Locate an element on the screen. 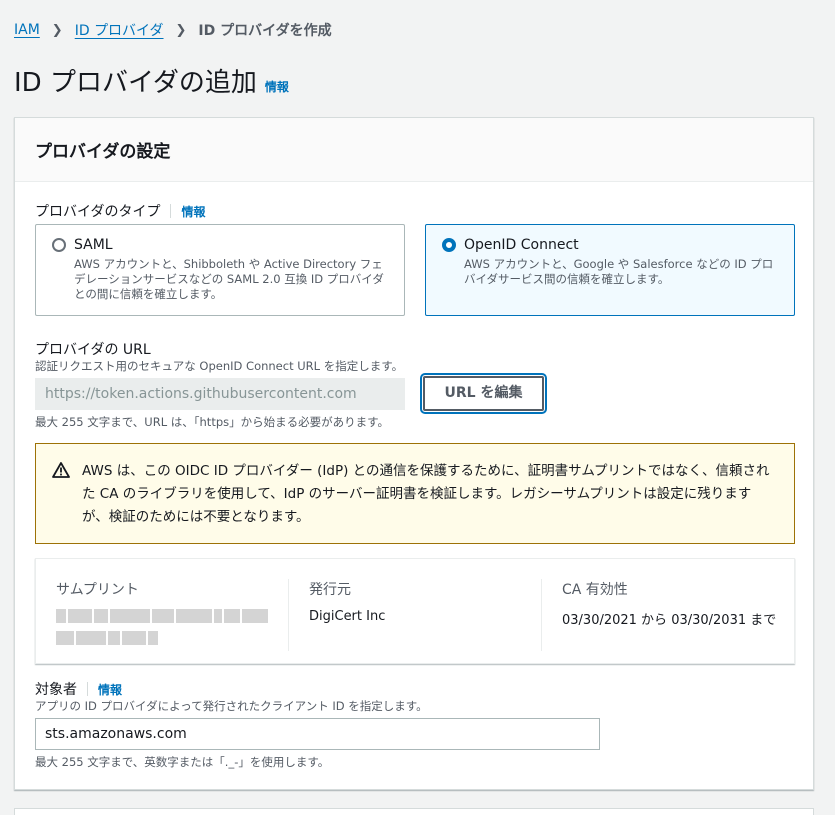  page-title: ID プロバイダの追加 is located at coordinates (135, 83).